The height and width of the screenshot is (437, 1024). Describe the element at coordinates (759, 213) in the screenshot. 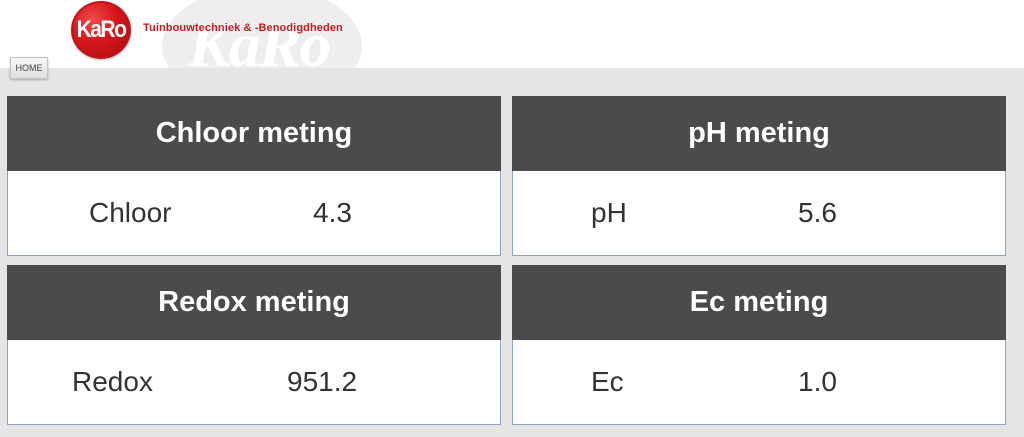

I see `panel-body: pH 5.6` at that location.